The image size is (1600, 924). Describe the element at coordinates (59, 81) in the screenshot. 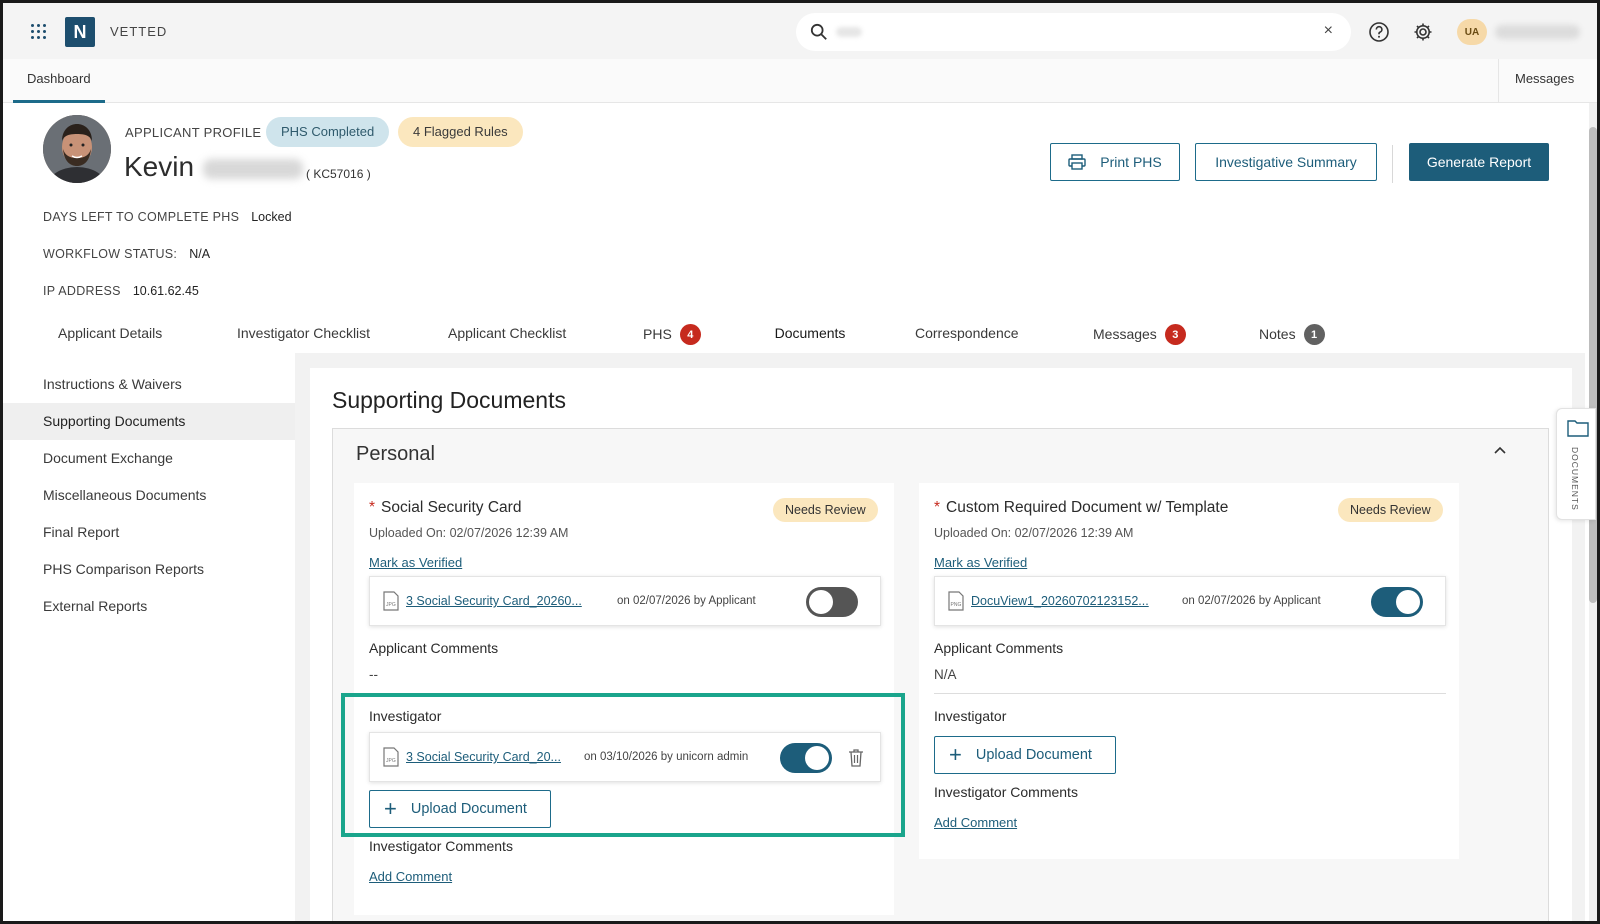

I see `dashboard-tab: Dashboard` at that location.